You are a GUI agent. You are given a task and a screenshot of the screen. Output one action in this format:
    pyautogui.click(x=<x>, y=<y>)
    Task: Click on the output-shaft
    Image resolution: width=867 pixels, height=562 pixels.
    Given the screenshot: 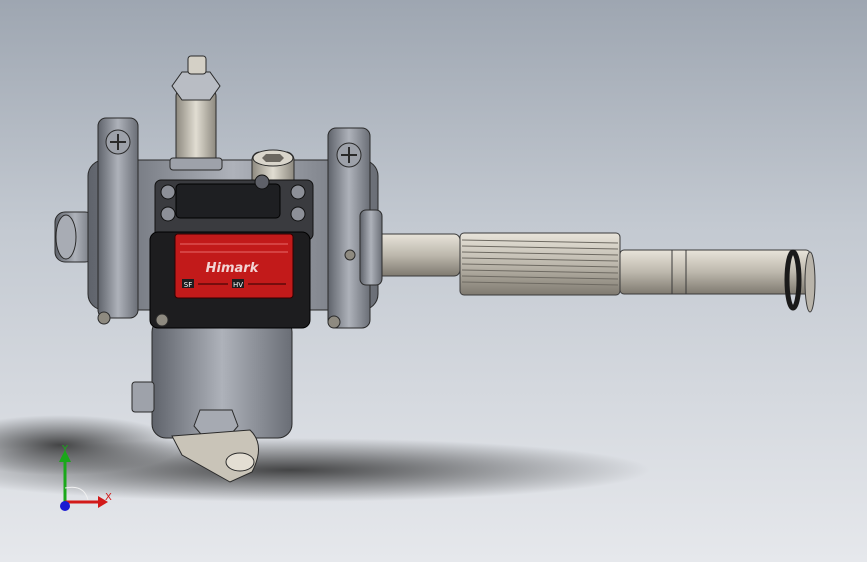 What is the action you would take?
    pyautogui.click(x=592, y=272)
    